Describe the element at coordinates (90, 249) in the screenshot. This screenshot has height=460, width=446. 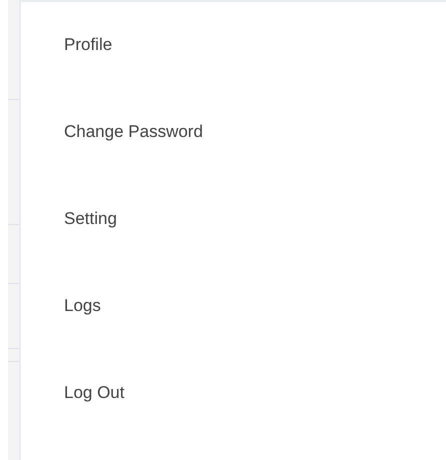
I see `menu-item: Setting` at that location.